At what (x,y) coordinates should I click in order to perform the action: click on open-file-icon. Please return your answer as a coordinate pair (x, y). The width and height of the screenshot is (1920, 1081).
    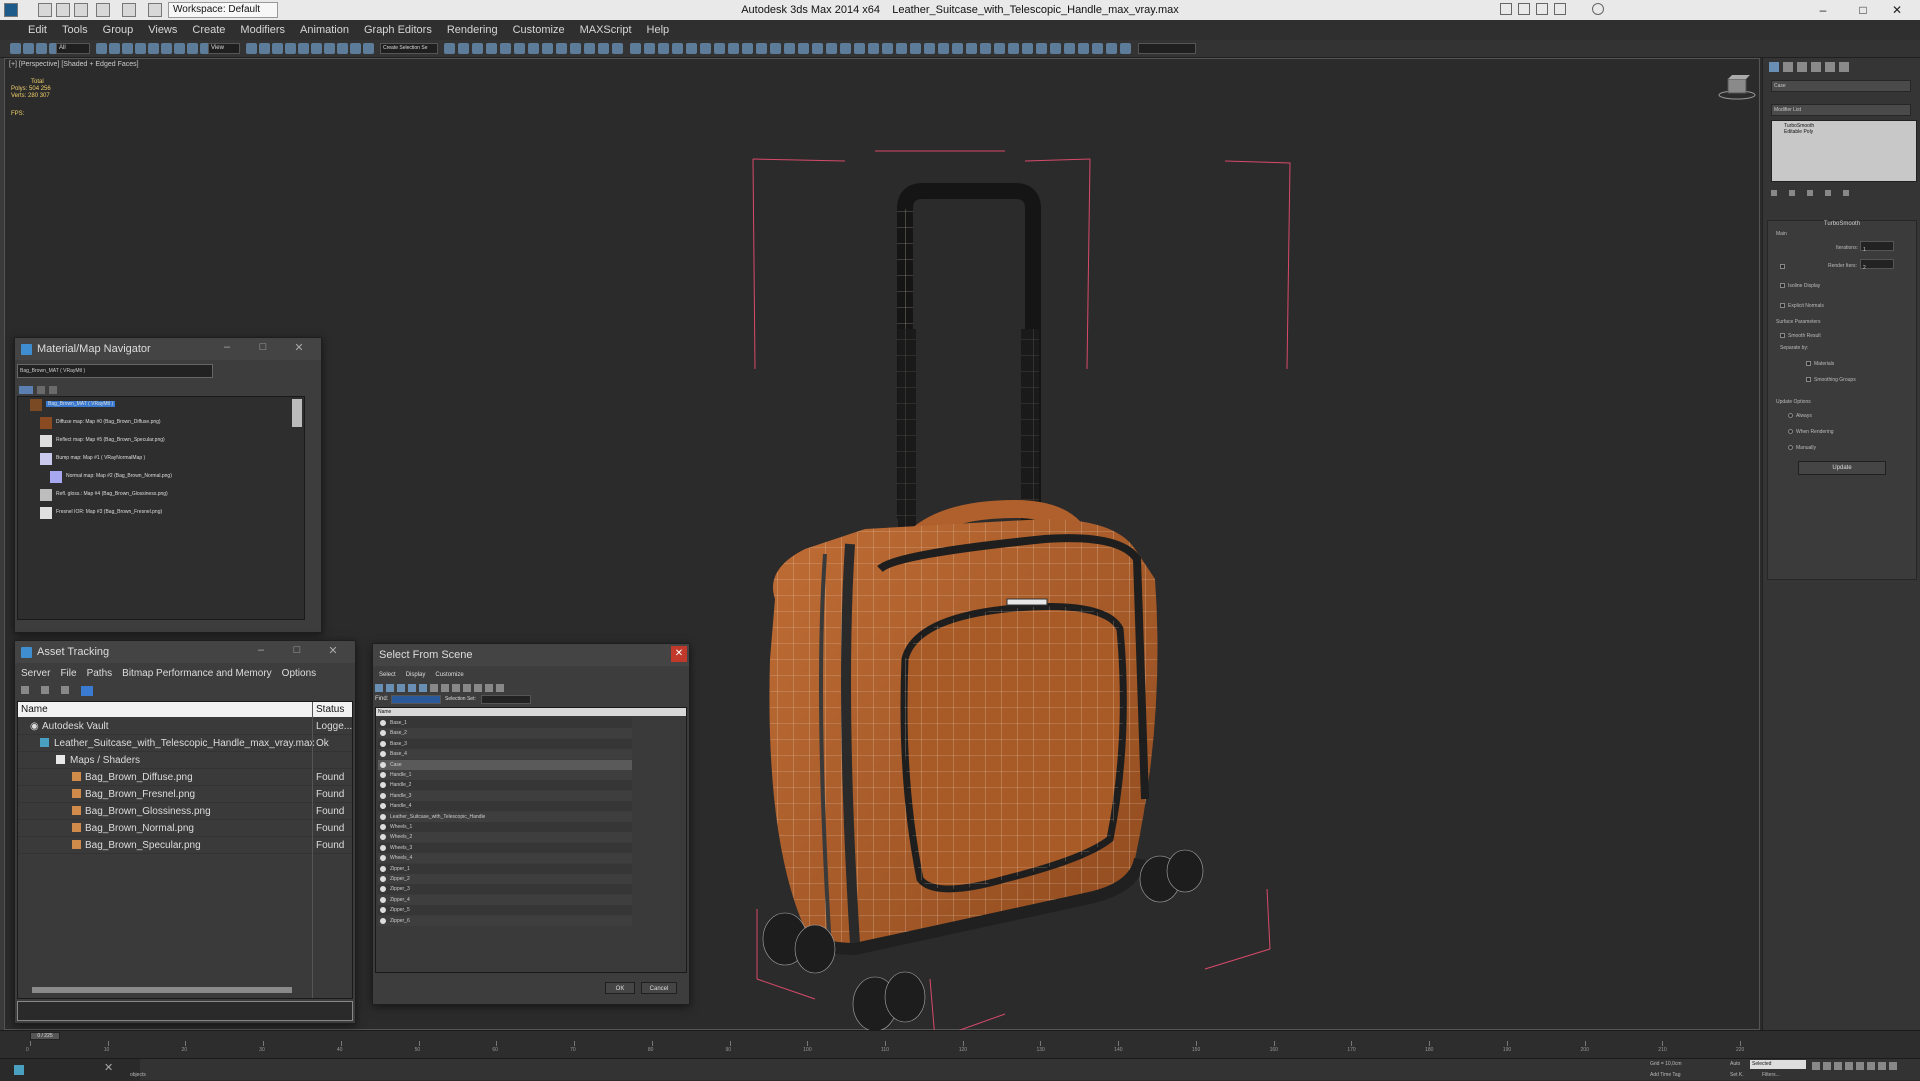
    Looking at the image, I should click on (63, 10).